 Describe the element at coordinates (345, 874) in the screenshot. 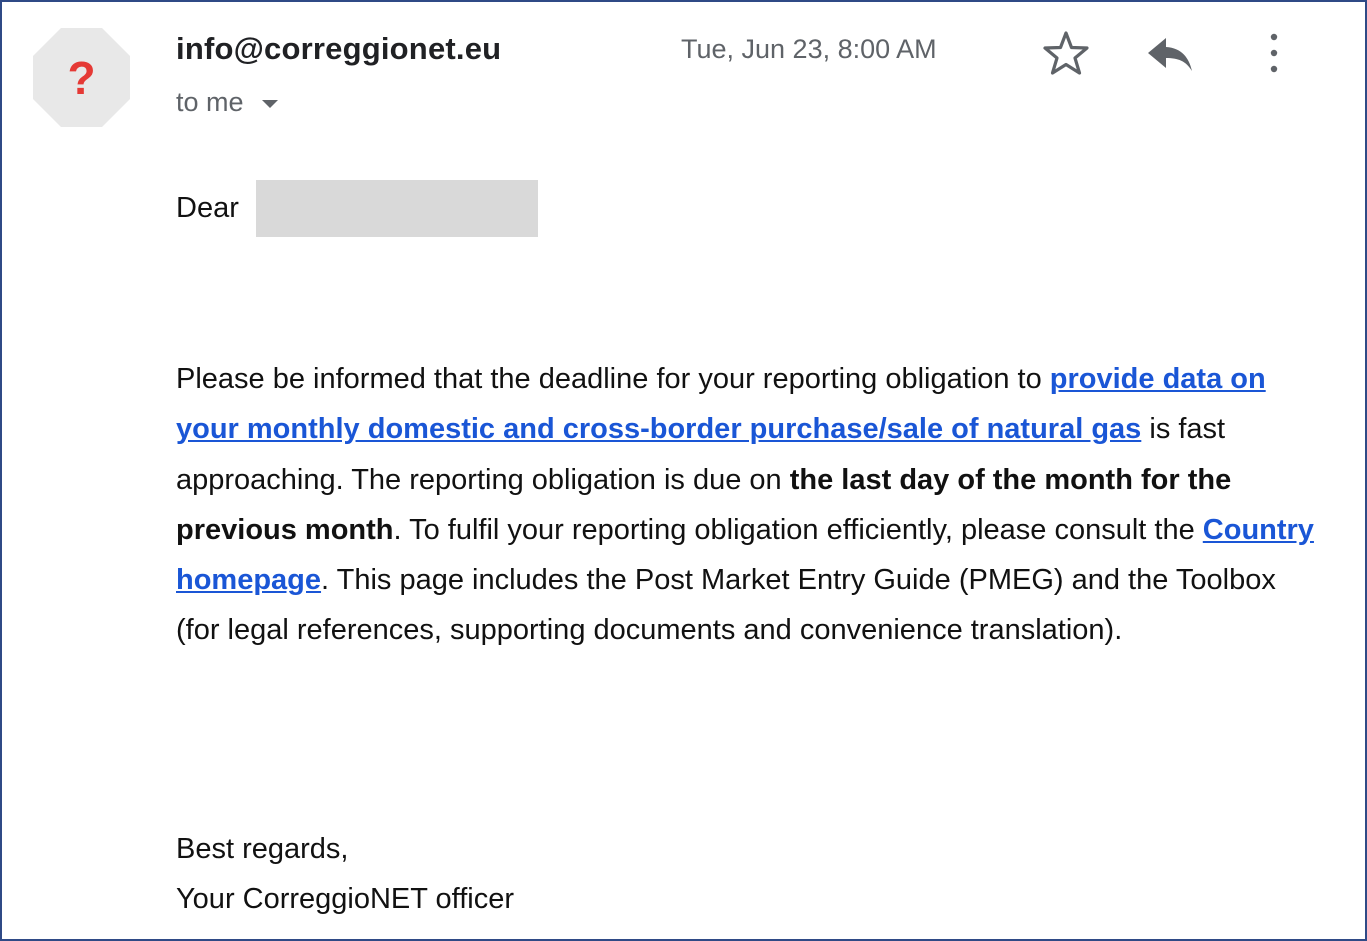

I see `signoff: Best regards, Your CorreggioNET officer` at that location.